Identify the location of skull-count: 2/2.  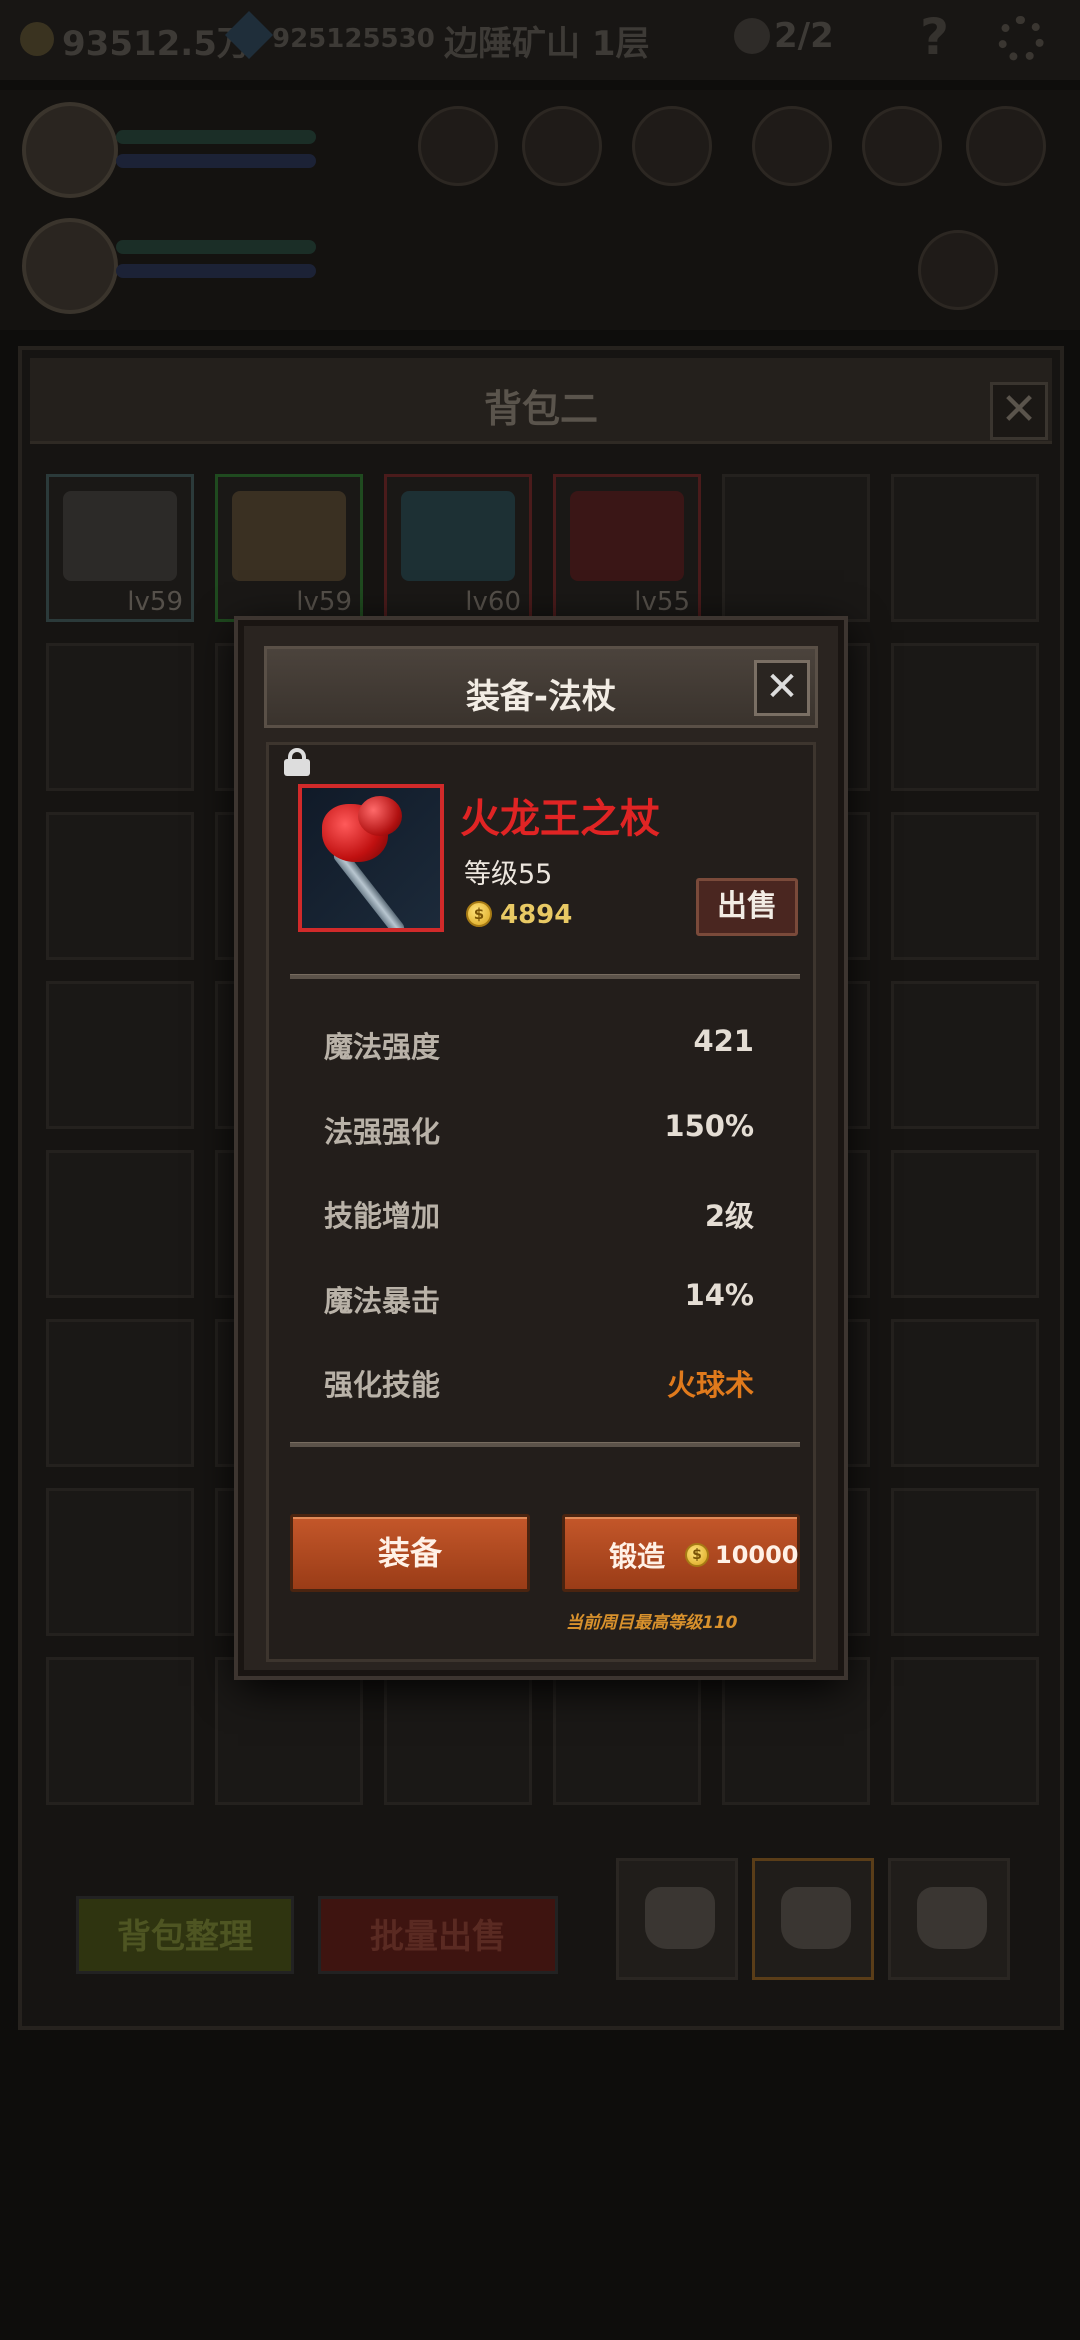
(804, 36).